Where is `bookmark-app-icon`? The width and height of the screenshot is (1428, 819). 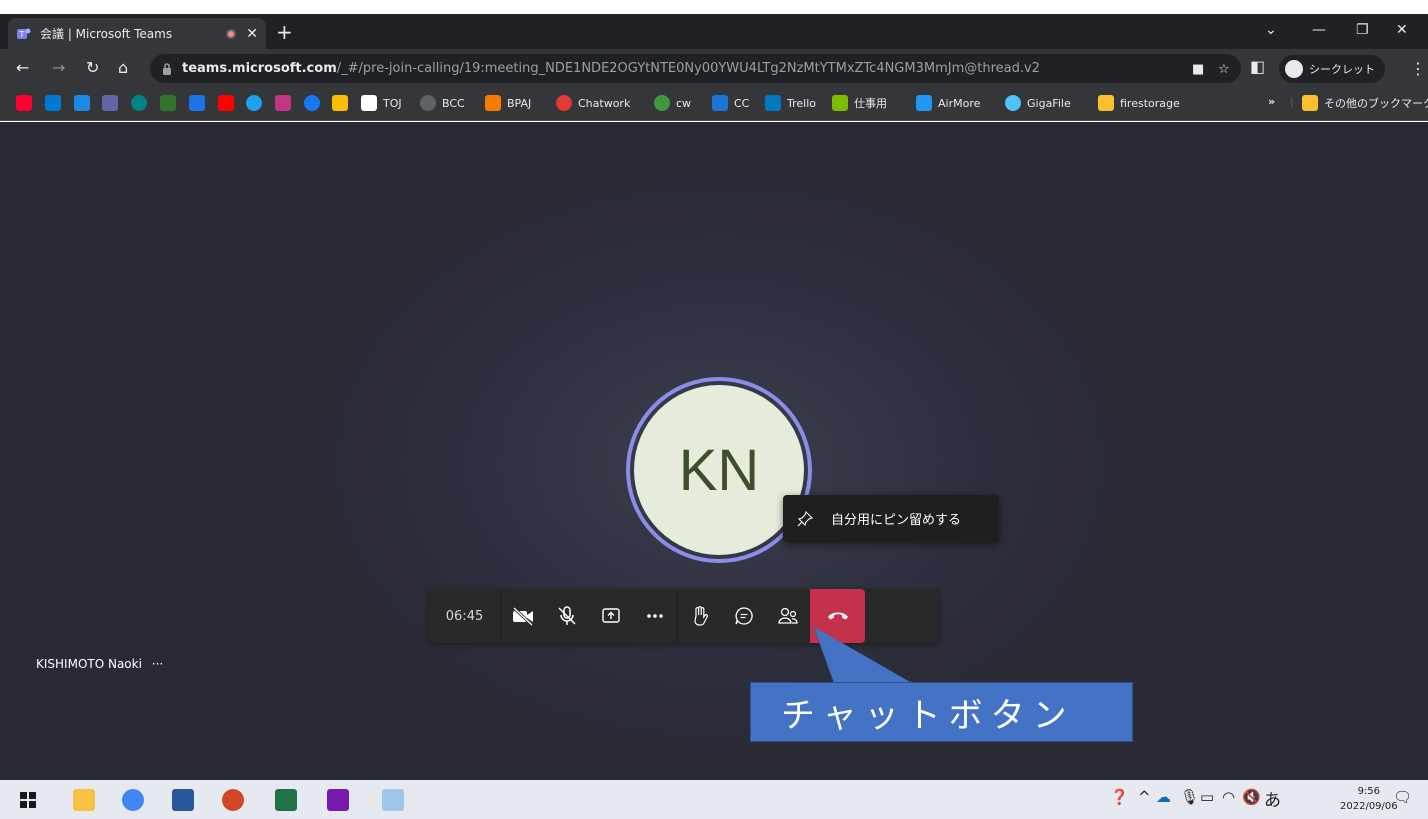 bookmark-app-icon is located at coordinates (85, 103).